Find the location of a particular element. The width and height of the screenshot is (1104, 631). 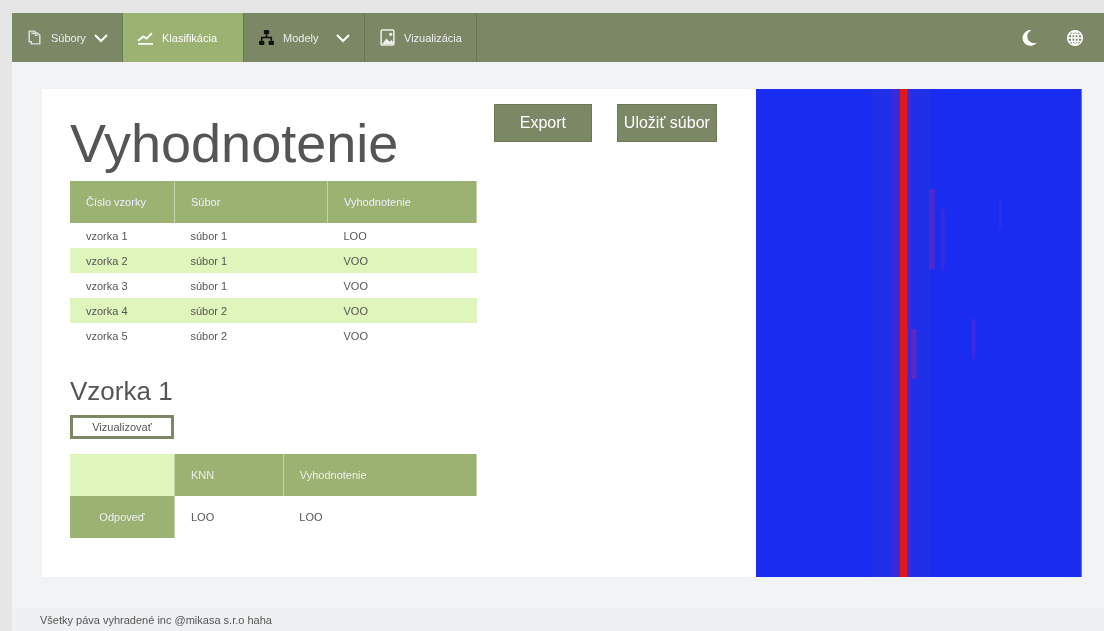

visualize-button: Vizualizovať is located at coordinates (122, 427).